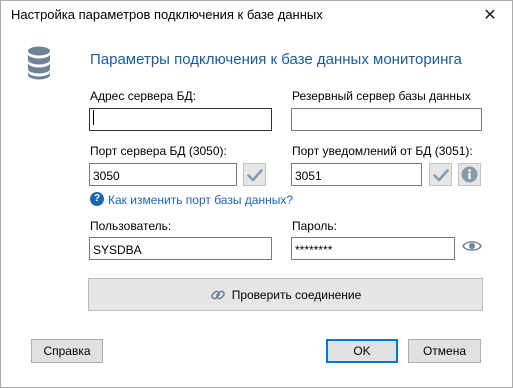  I want to click on help-button-label: Справка, so click(67, 351).